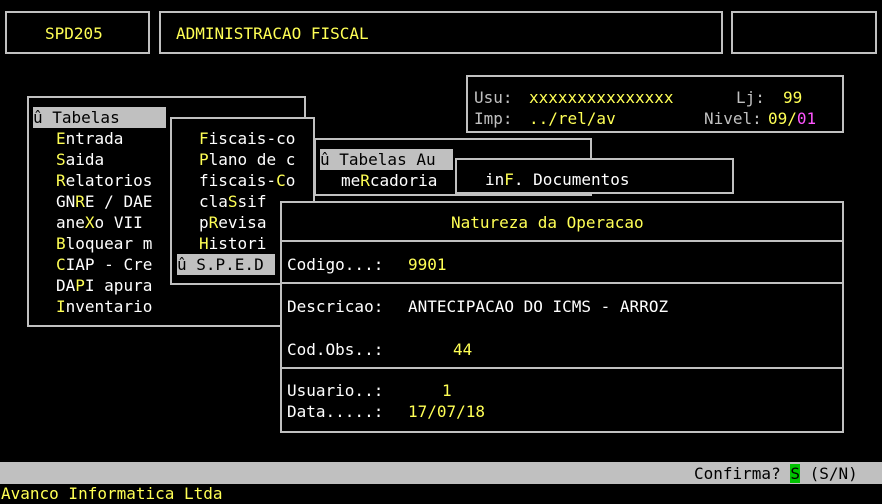  I want to click on menu-item-sped: û S.P.E.D, so click(226, 264).